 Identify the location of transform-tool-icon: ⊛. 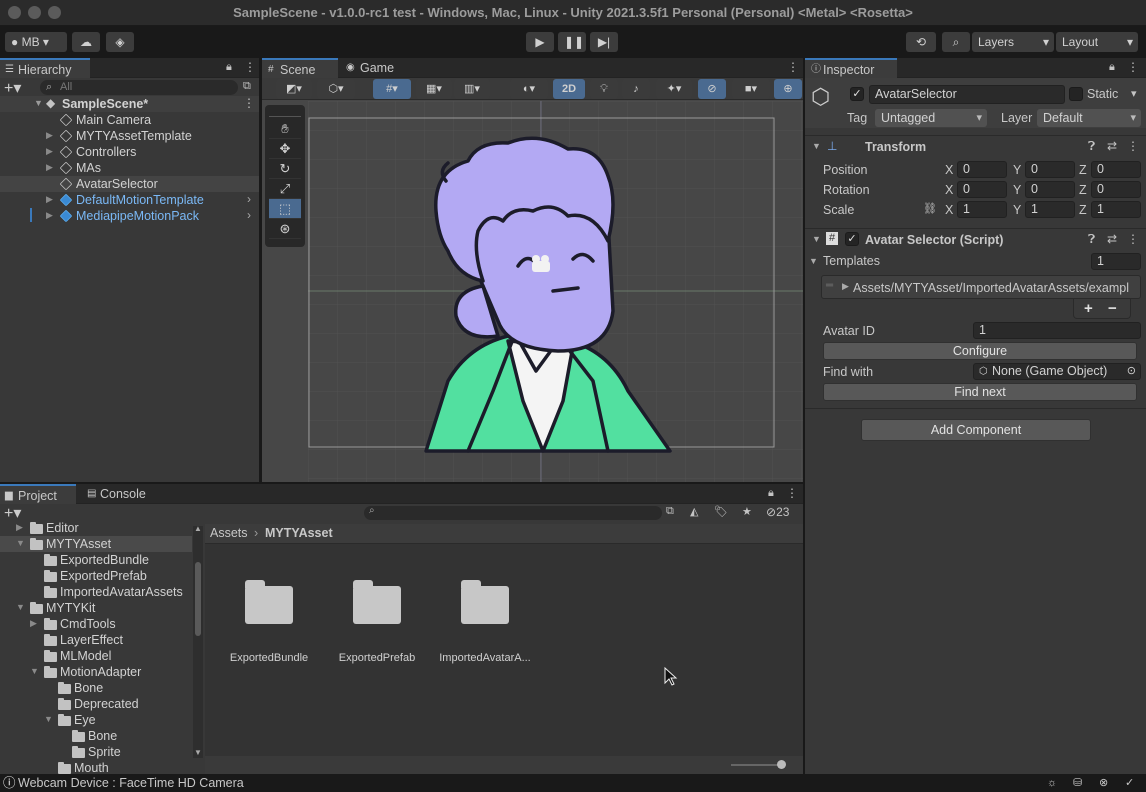
(285, 229).